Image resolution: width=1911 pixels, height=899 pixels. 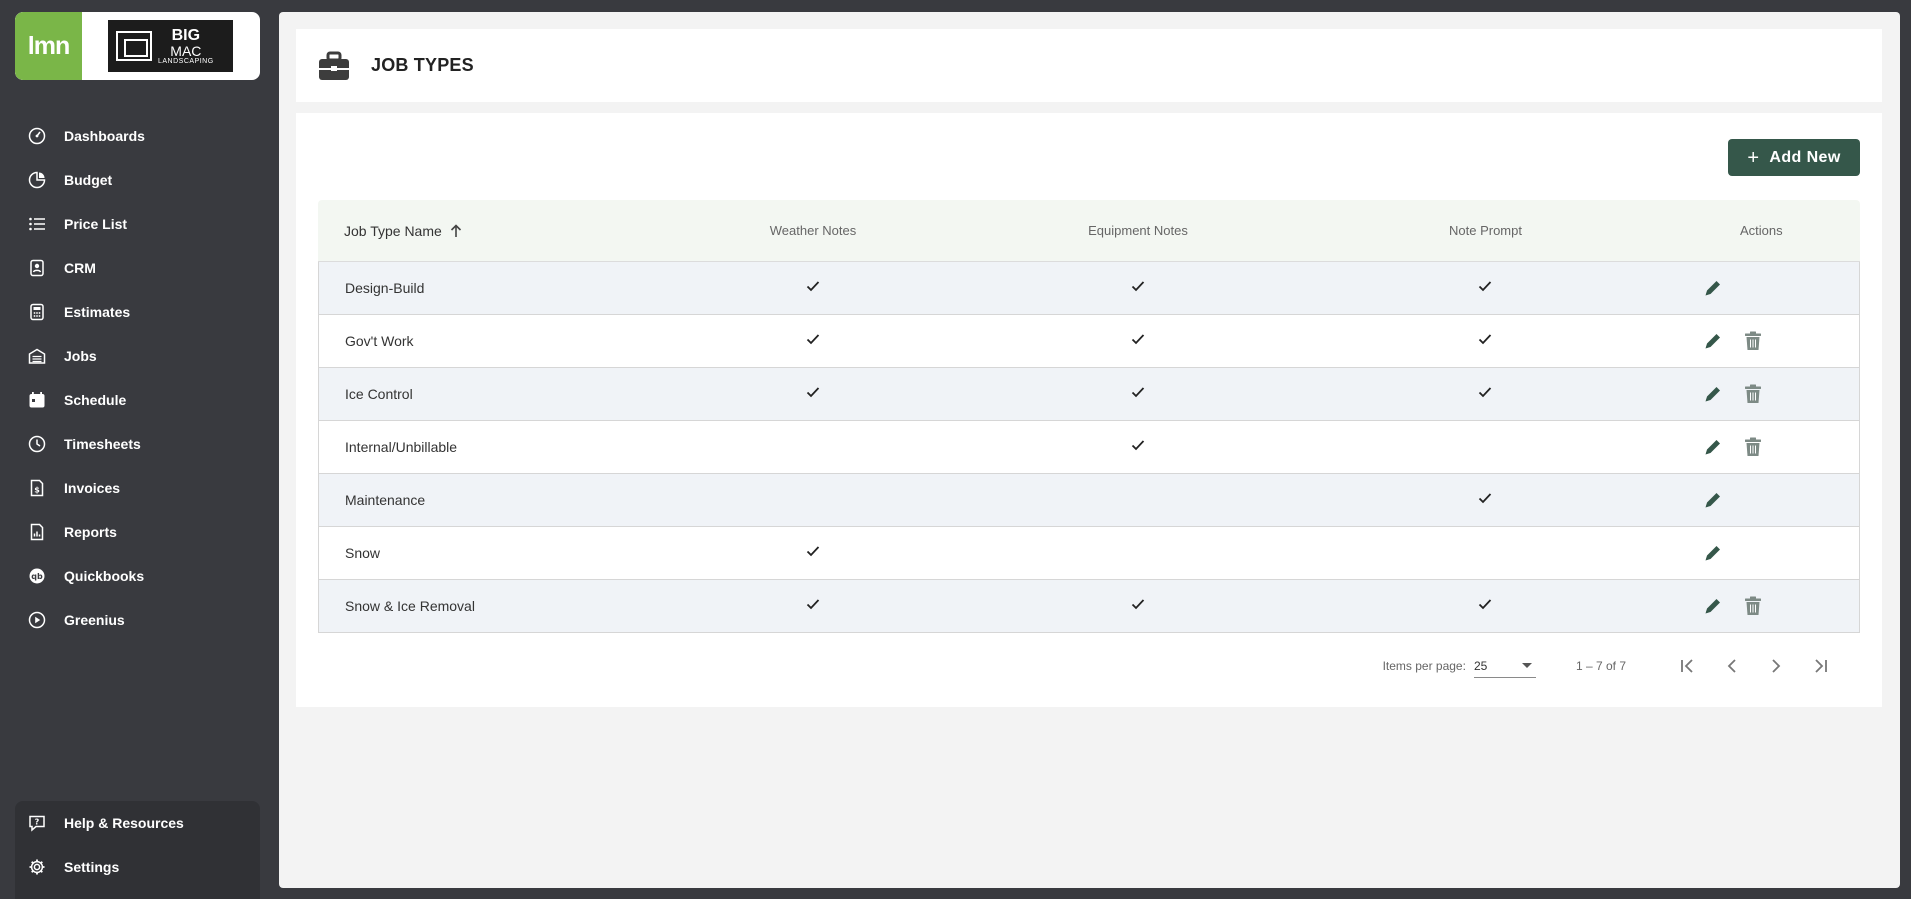 I want to click on logo-card: lmn BIG MAC LANDSCAPING, so click(x=137, y=46).